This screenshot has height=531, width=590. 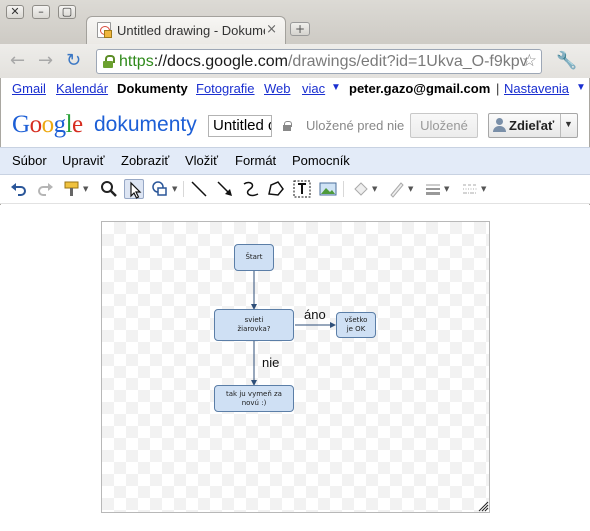 What do you see at coordinates (328, 189) in the screenshot?
I see `image-icon` at bounding box center [328, 189].